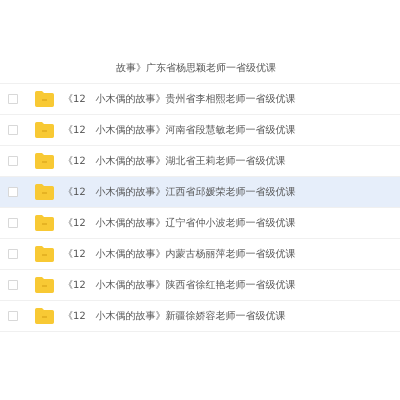 This screenshot has width=400, height=400. What do you see at coordinates (179, 223) in the screenshot?
I see `file-name: 《12 小木偶的故事》辽宁省仲小波老师一省级优课` at bounding box center [179, 223].